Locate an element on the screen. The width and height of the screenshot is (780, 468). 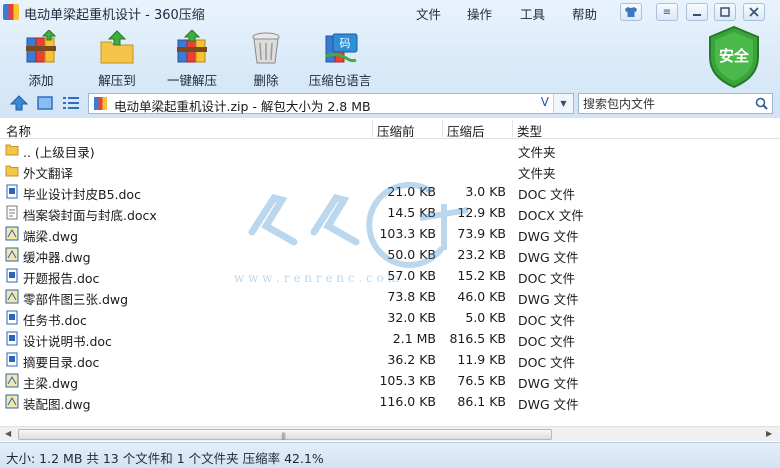
skin-shirt-icon is located at coordinates (631, 12).